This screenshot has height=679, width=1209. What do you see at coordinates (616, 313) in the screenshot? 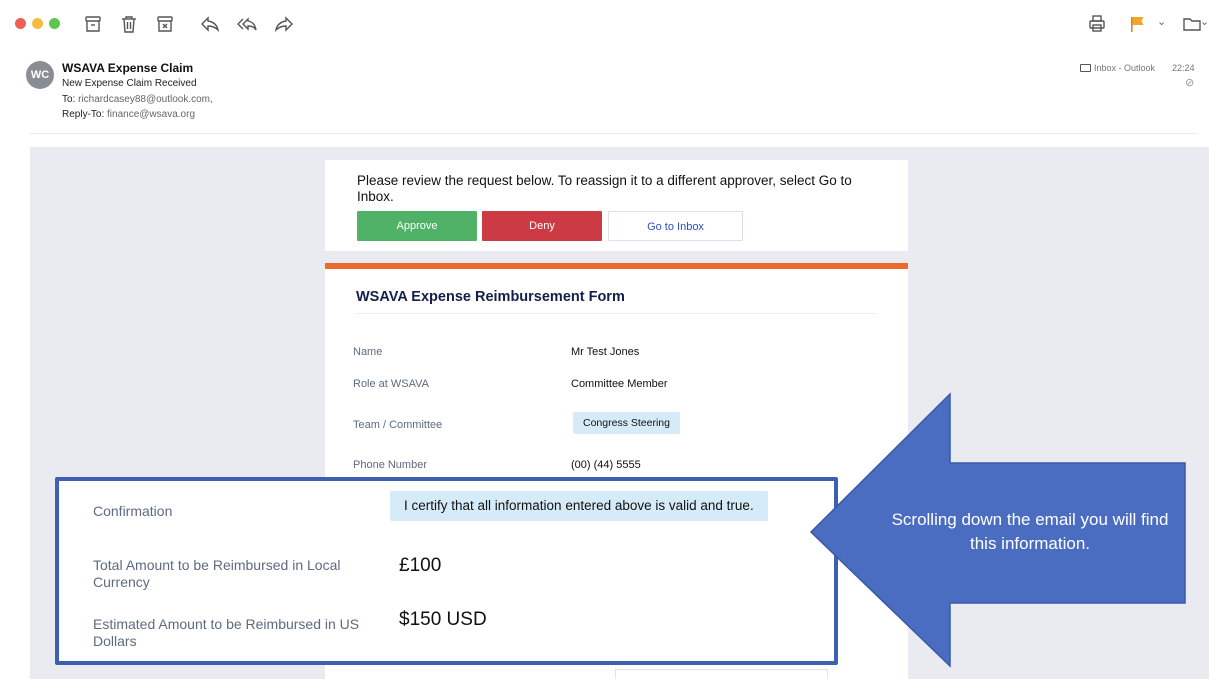
I see `form-divider` at bounding box center [616, 313].